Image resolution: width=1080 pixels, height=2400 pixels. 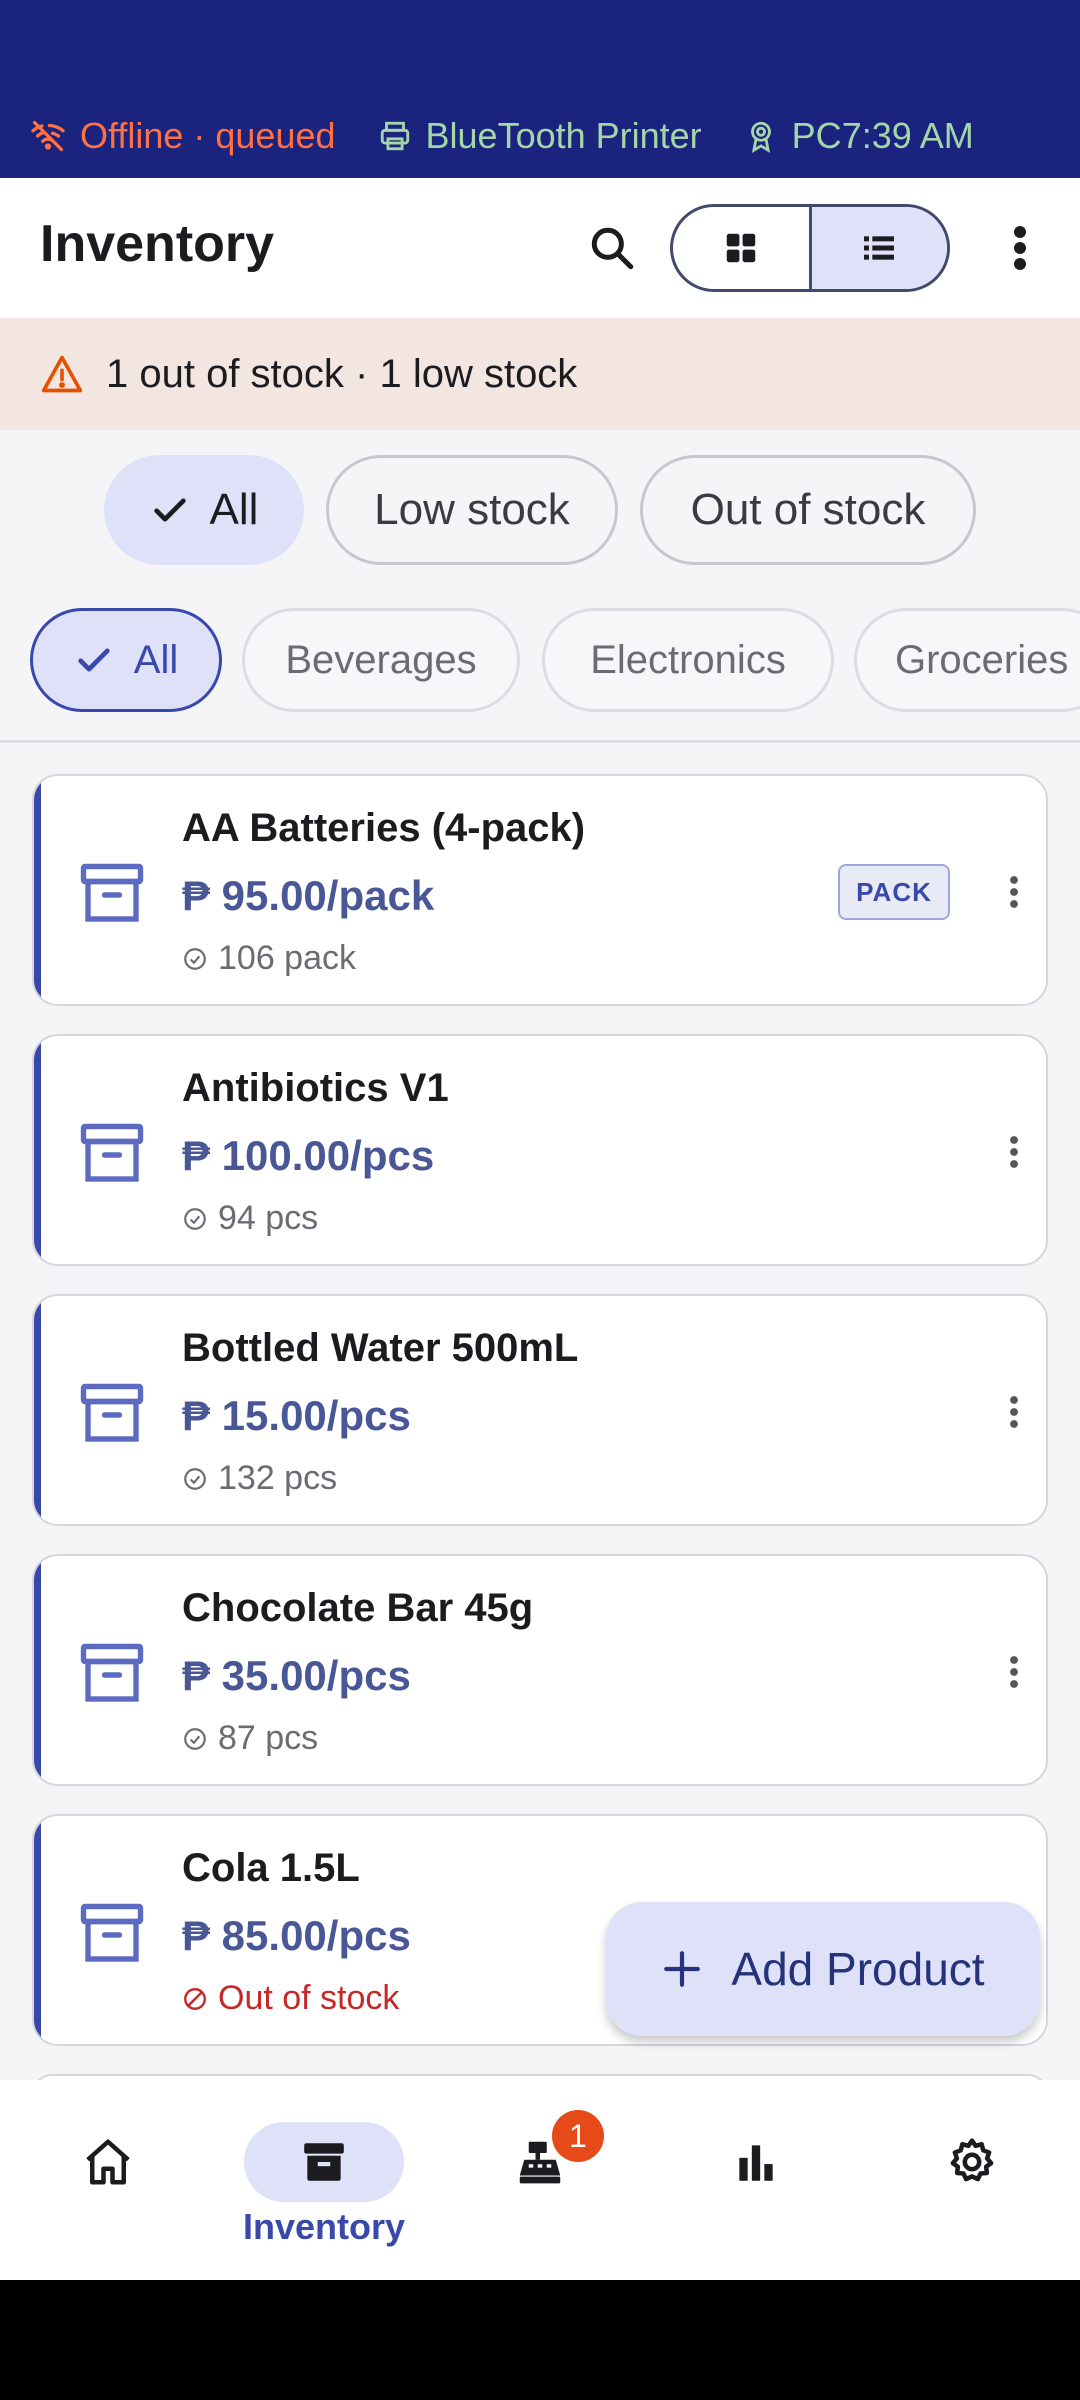 What do you see at coordinates (62, 374) in the screenshot?
I see `warning-icon` at bounding box center [62, 374].